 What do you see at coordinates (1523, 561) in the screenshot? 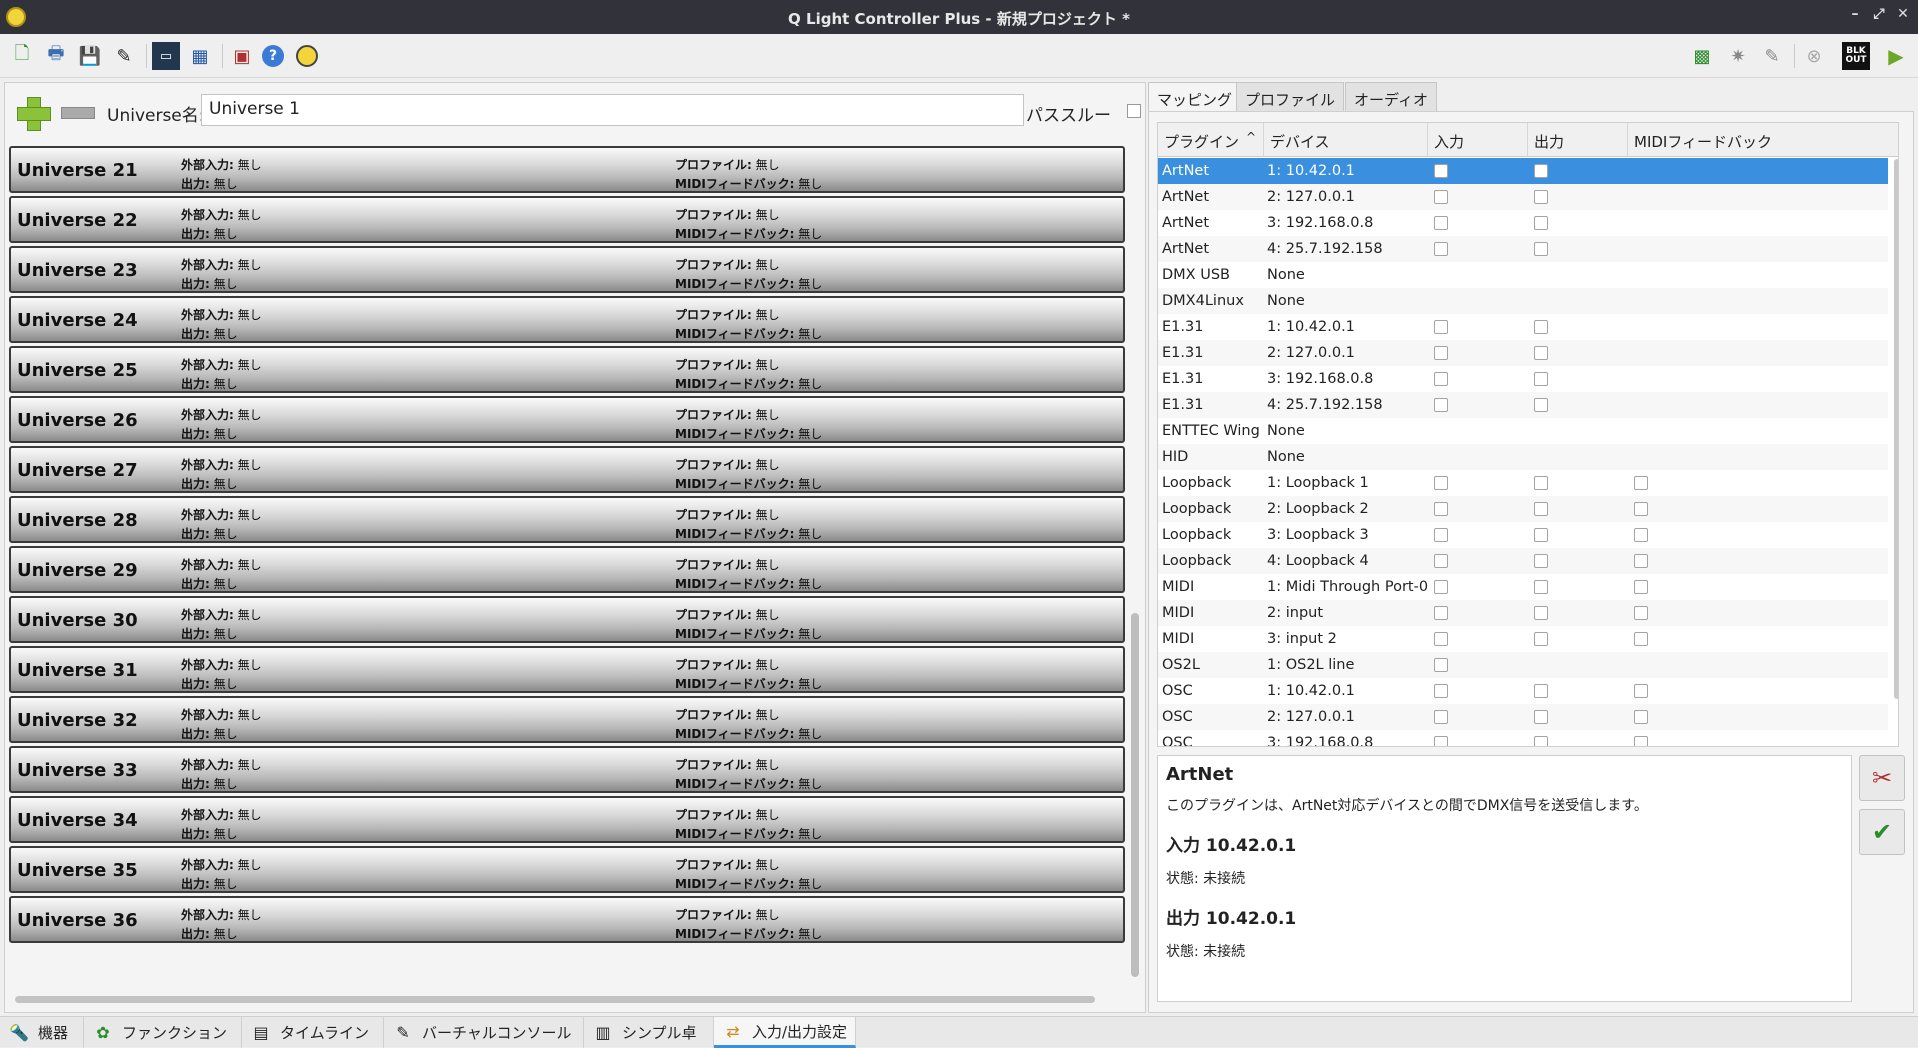
I see `mapping-row: Loopback 4` at bounding box center [1523, 561].